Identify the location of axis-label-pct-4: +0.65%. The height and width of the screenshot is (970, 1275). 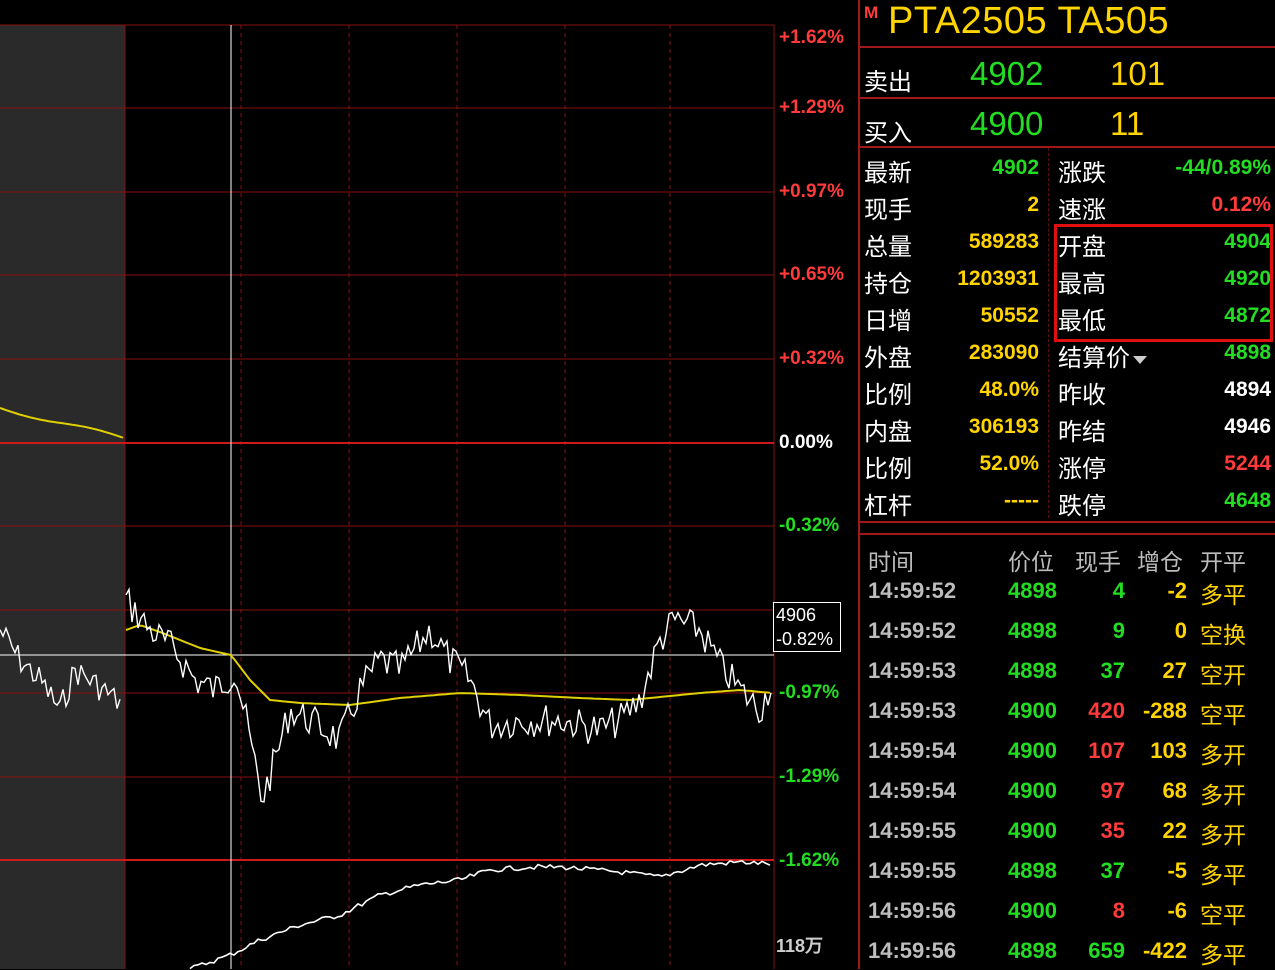
(811, 274).